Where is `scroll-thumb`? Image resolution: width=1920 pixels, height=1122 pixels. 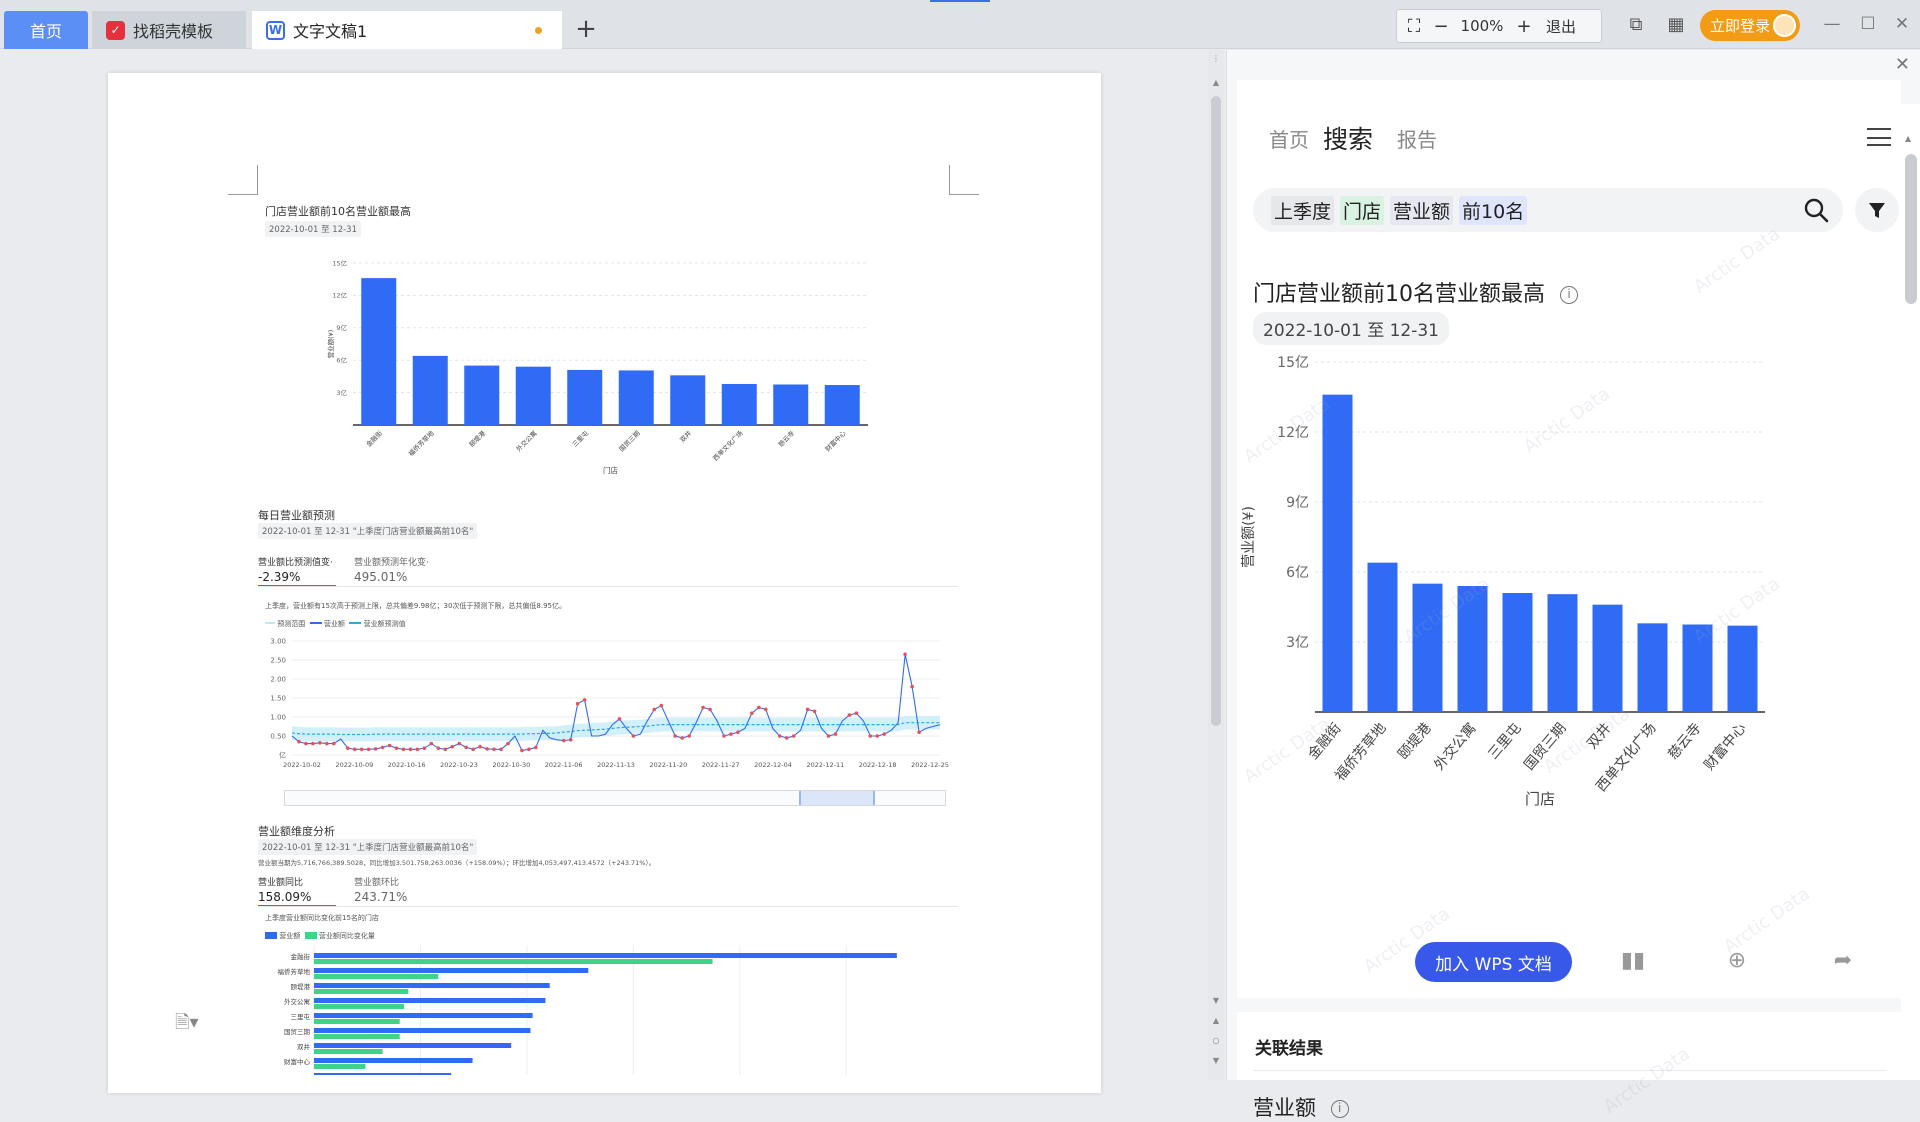 scroll-thumb is located at coordinates (1216, 411).